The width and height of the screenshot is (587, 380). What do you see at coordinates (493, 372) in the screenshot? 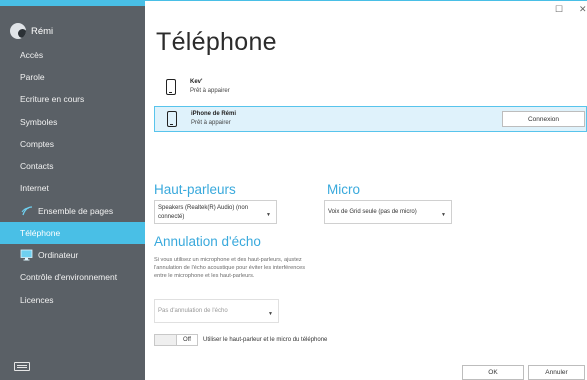
I see `ok-button: OK` at bounding box center [493, 372].